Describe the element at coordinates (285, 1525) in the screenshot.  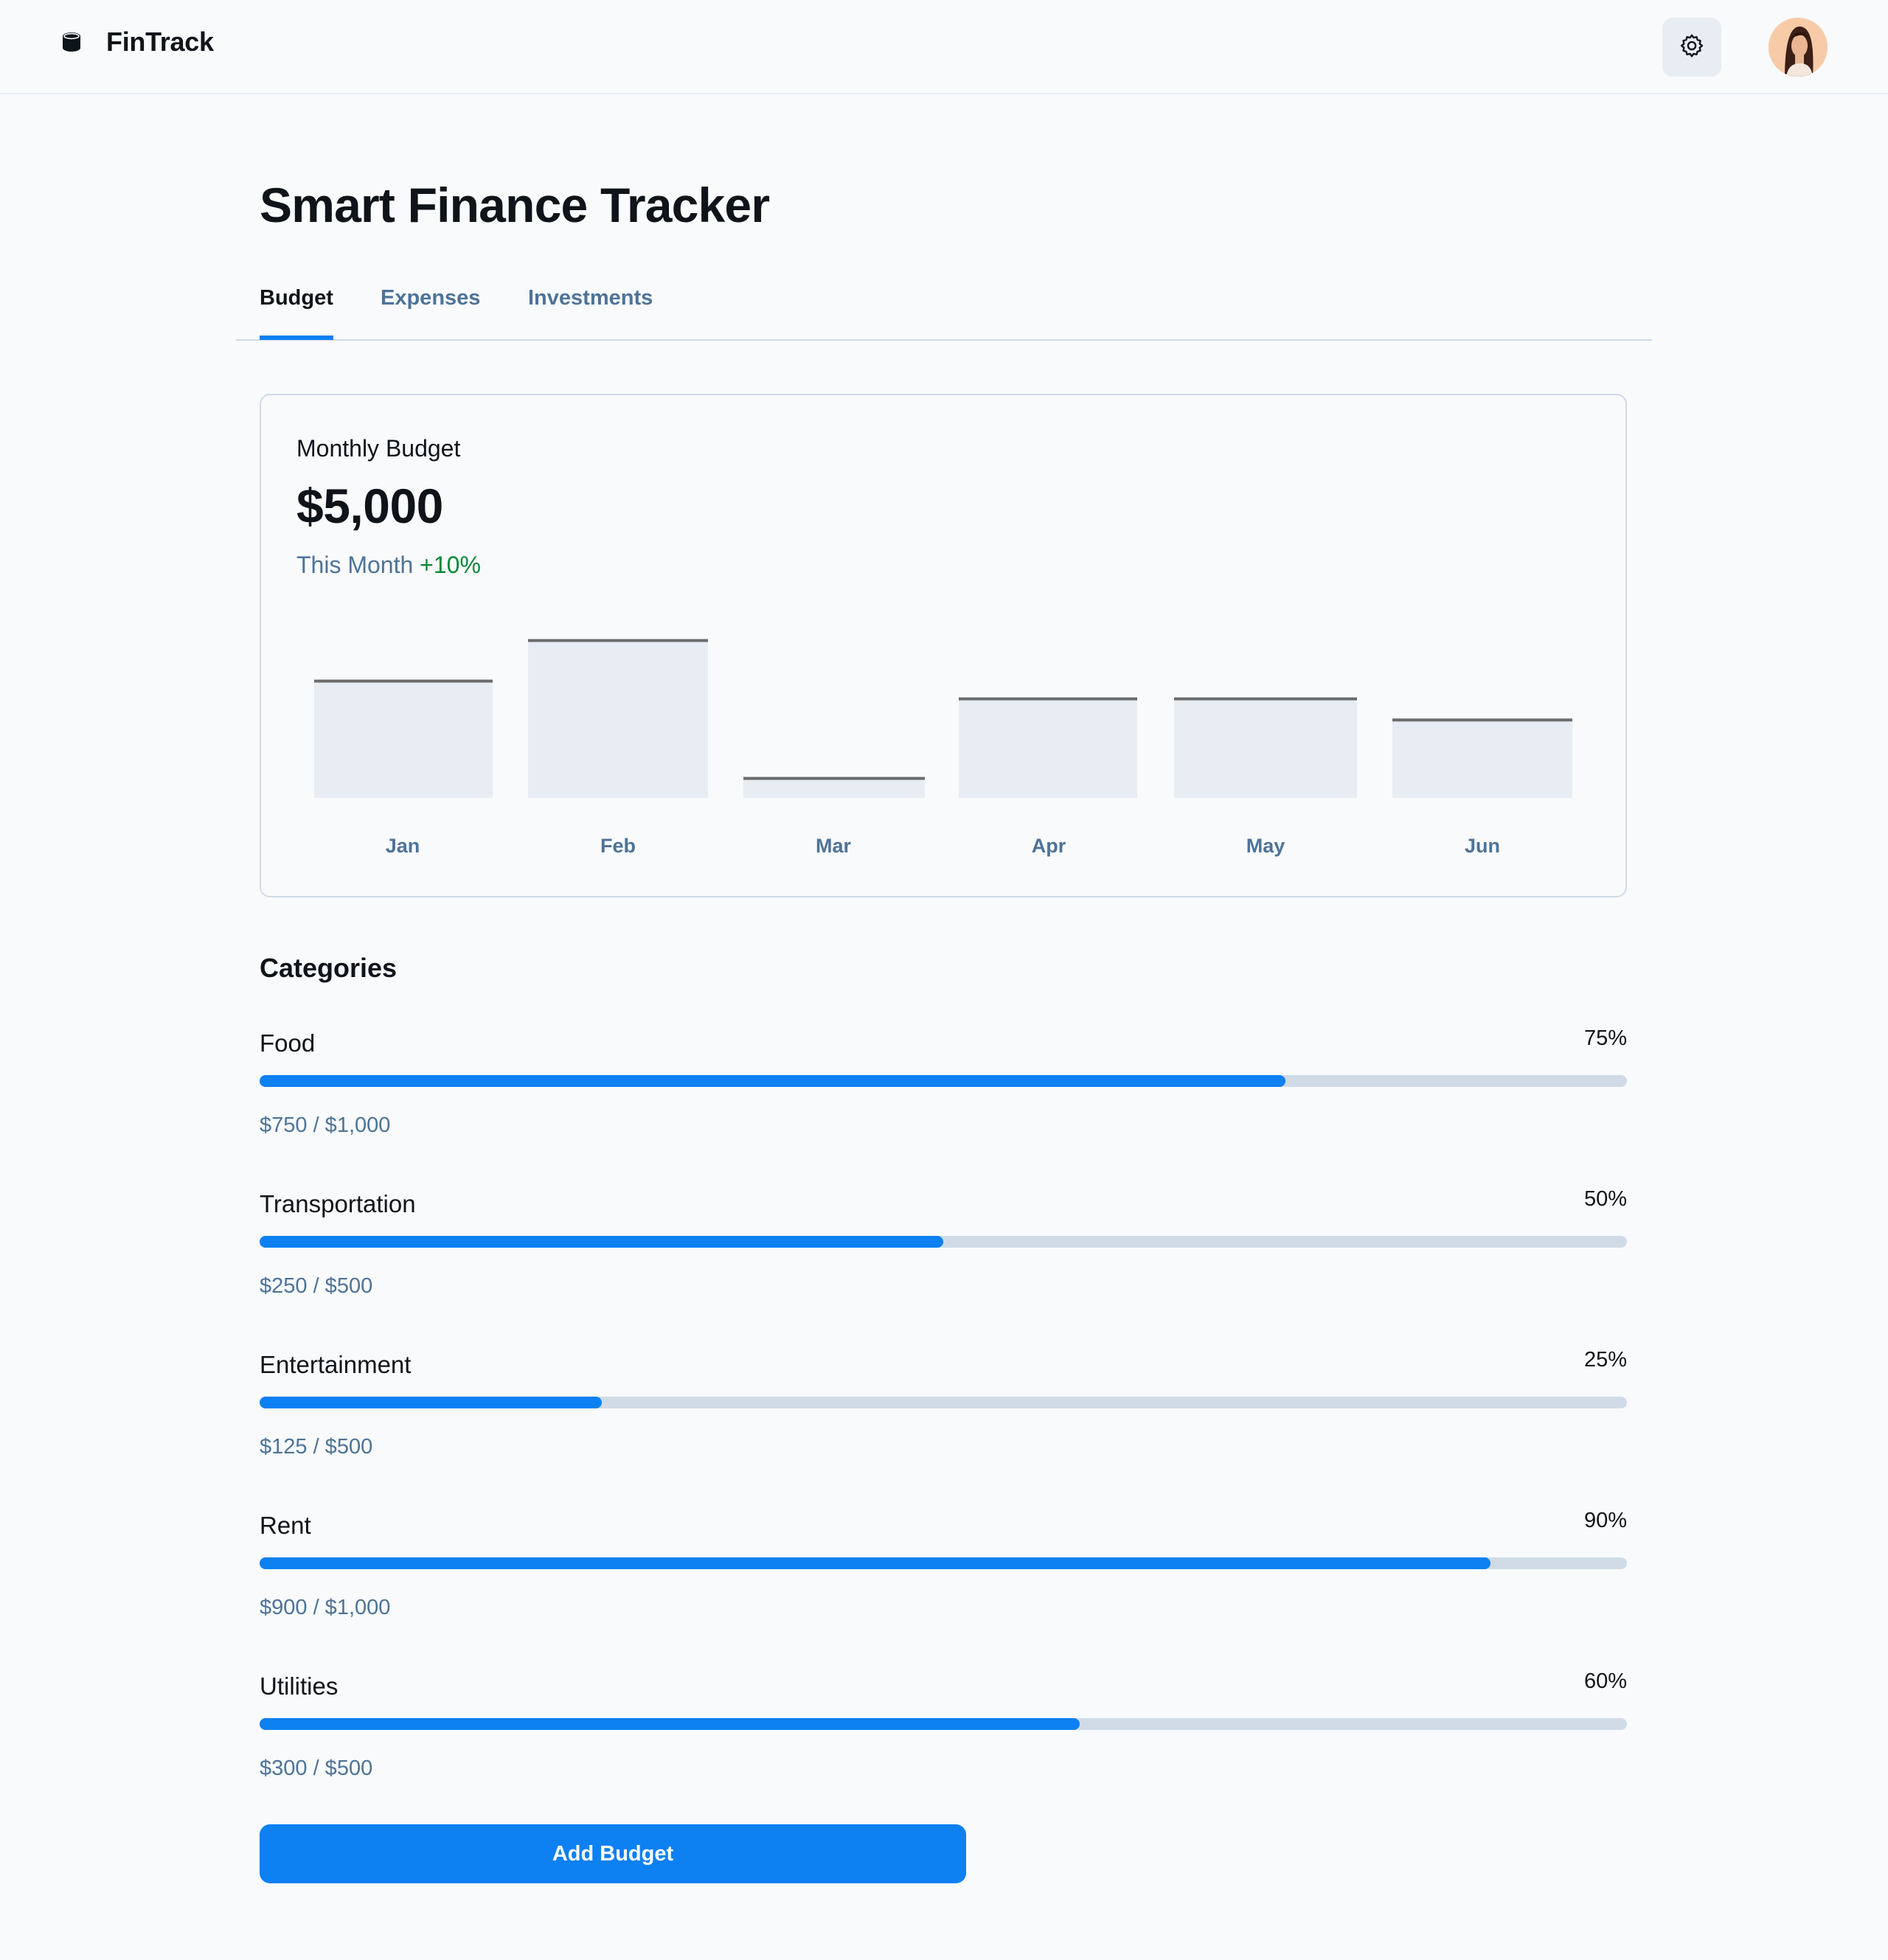
I see `category-name: Rent` at that location.